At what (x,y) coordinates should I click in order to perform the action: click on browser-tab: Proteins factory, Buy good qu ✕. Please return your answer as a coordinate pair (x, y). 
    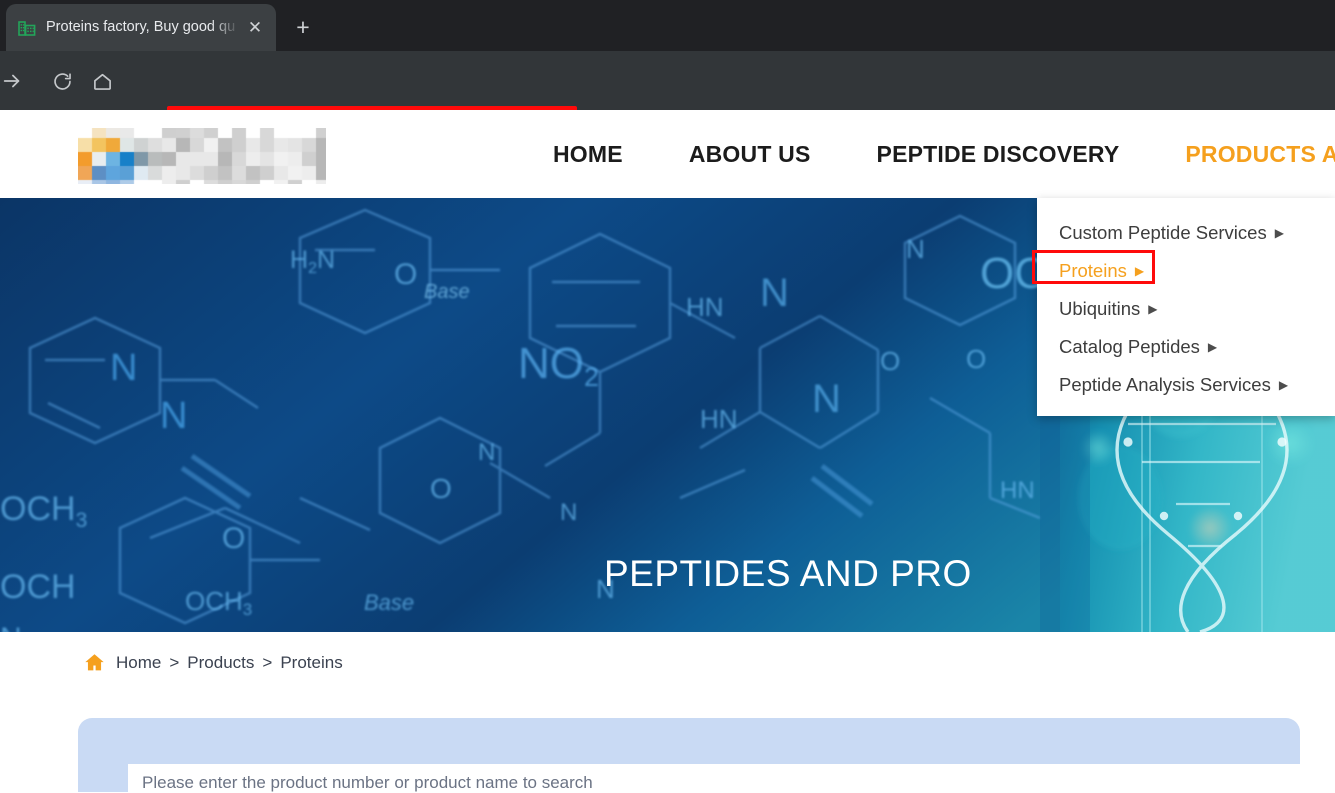
    Looking at the image, I should click on (141, 27).